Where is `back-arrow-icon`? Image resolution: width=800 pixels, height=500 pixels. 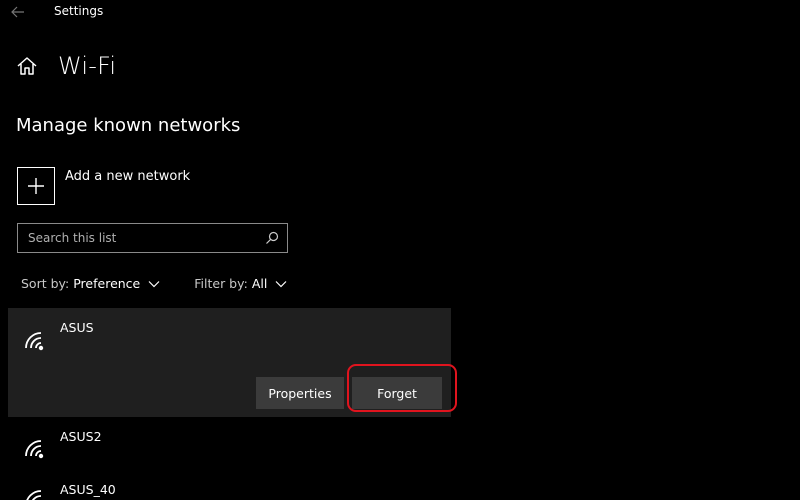
back-arrow-icon is located at coordinates (17, 12).